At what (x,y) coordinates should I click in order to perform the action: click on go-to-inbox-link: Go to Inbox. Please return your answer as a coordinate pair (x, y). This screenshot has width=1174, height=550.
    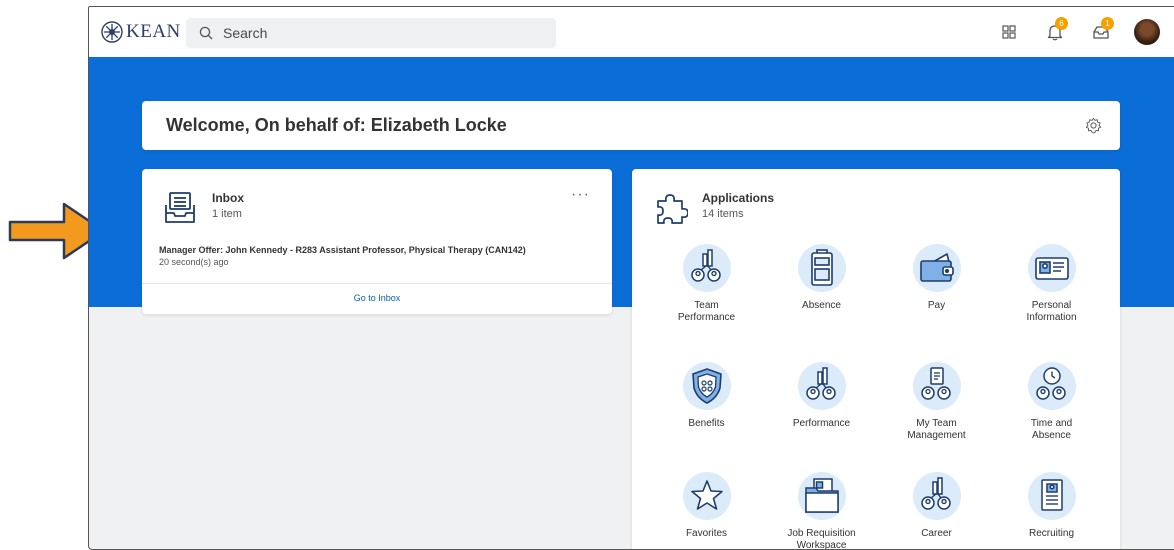
    Looking at the image, I should click on (377, 298).